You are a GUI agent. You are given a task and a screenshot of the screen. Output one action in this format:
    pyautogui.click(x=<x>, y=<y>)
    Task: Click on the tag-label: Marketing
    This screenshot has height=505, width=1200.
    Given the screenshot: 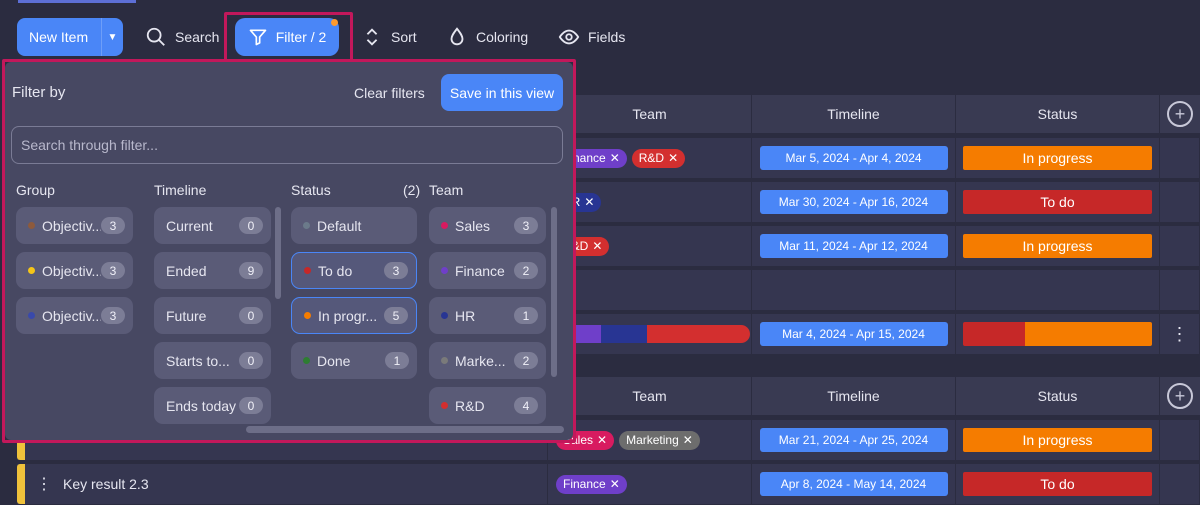 What is the action you would take?
    pyautogui.click(x=652, y=440)
    